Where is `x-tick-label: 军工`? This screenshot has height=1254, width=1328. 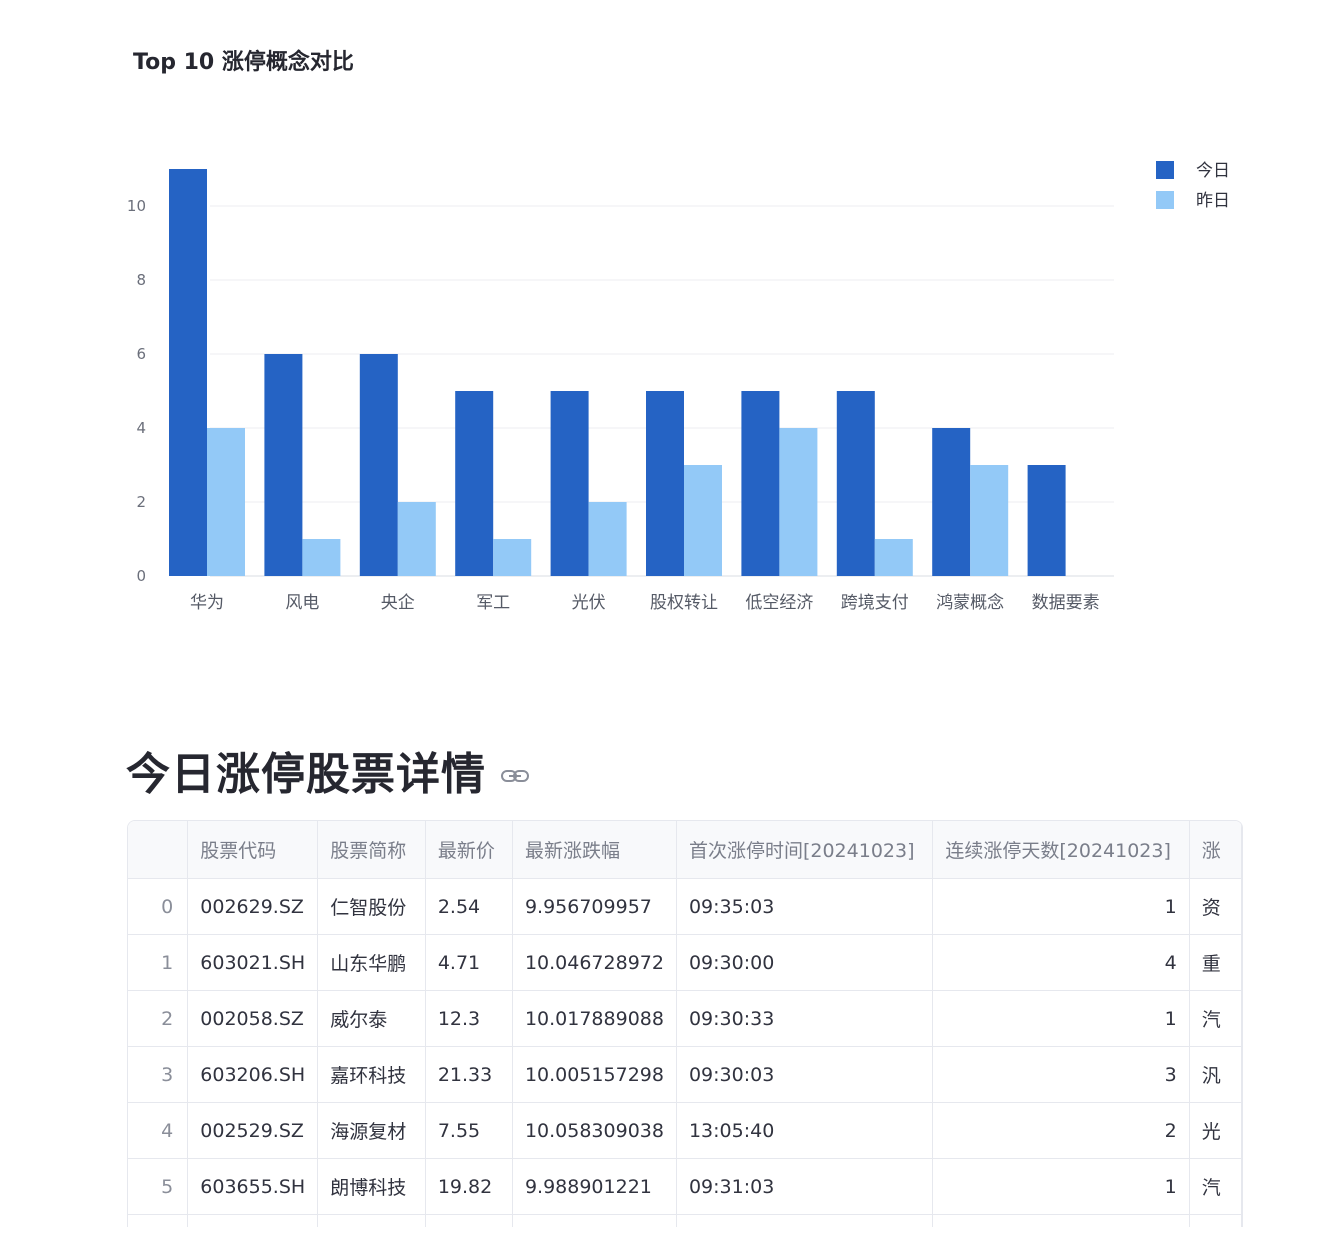 x-tick-label: 军工 is located at coordinates (493, 603).